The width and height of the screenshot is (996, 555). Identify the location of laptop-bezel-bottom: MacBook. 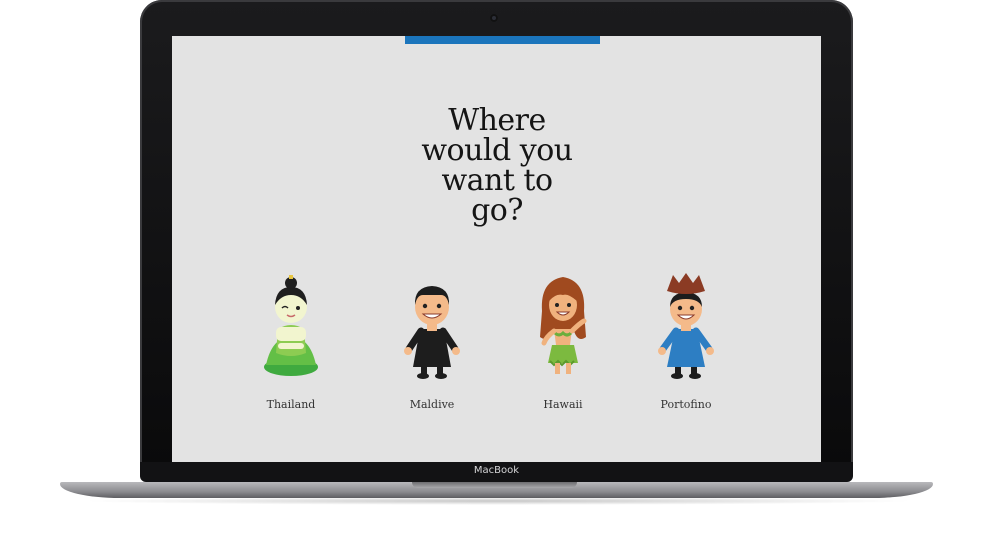
(496, 472).